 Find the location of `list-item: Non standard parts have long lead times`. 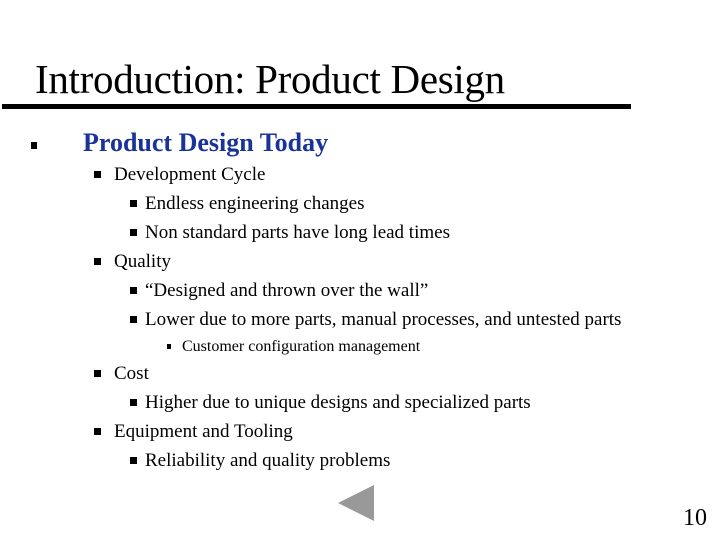

list-item: Non standard parts have long lead times is located at coordinates (297, 232).